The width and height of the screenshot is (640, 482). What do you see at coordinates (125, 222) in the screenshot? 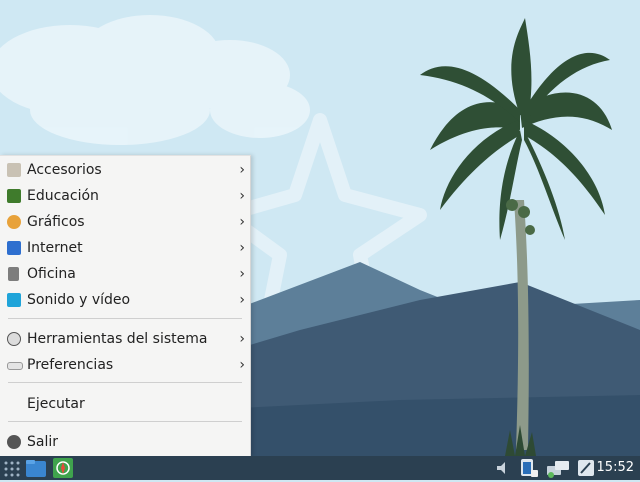
I see `menu-item-graficos: Gráficos ›` at bounding box center [125, 222].